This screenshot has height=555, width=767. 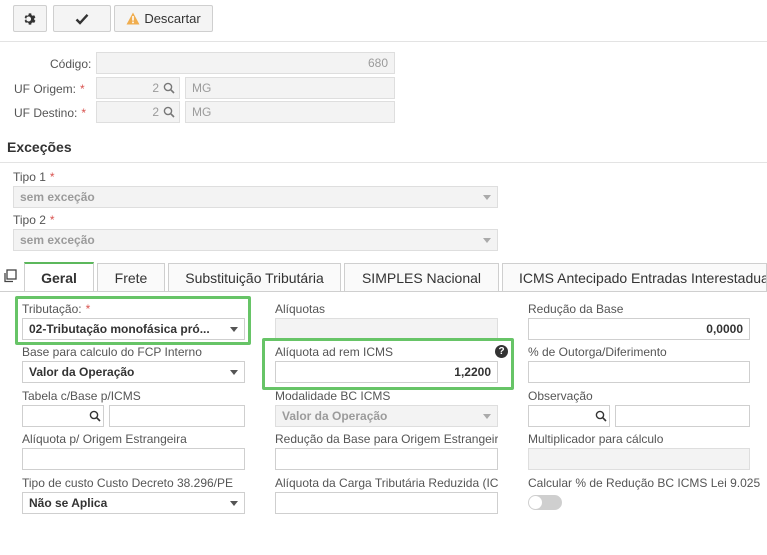 I want to click on uf-destino-label: UF Destino: *, so click(x=50, y=113).